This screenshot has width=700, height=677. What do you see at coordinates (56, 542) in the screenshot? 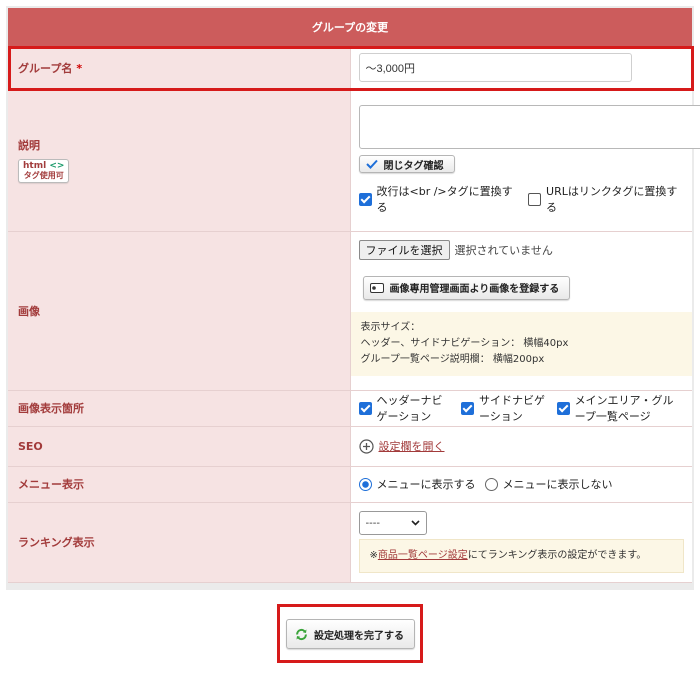
I see `ranking-label: ランキング表示` at bounding box center [56, 542].